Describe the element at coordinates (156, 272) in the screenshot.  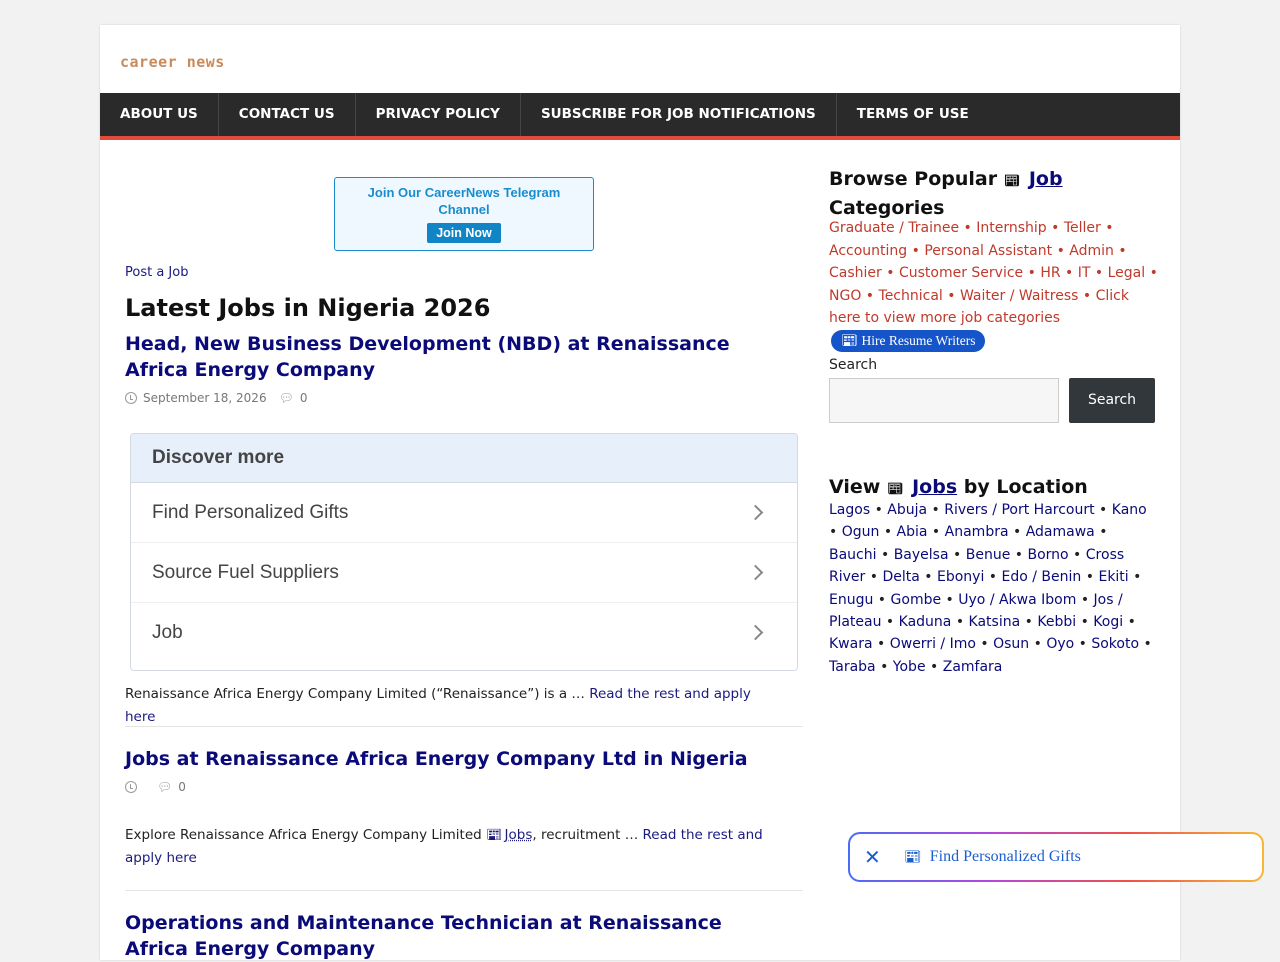
I see `post-a-job-link: Post a Job` at that location.